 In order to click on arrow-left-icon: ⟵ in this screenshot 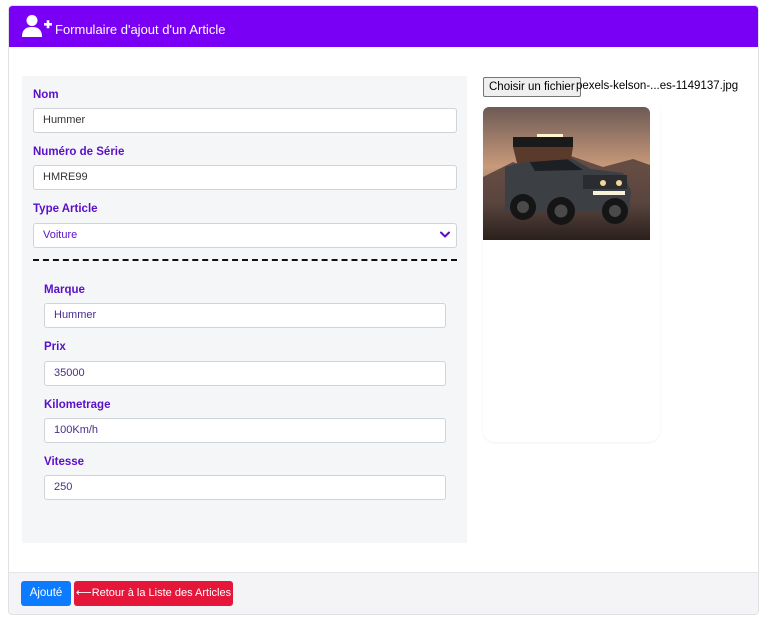, I will do `click(83, 593)`.